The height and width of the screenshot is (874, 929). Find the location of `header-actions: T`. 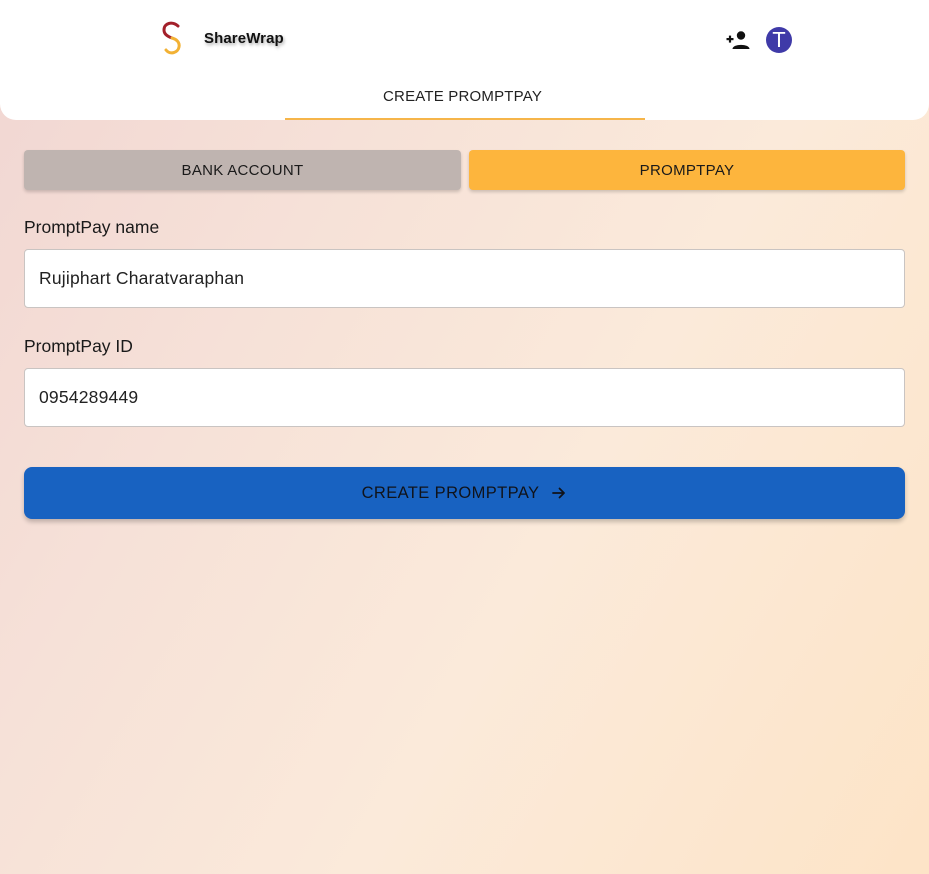

header-actions: T is located at coordinates (758, 40).